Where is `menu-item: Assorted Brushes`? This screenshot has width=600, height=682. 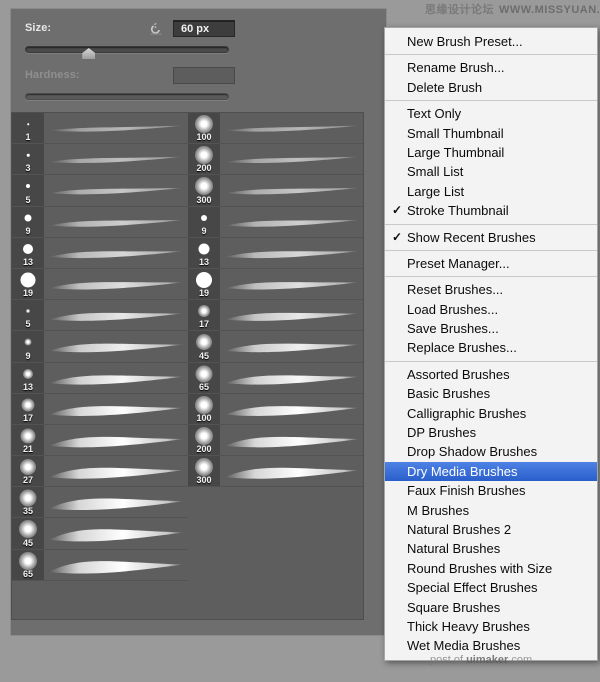
menu-item: Assorted Brushes is located at coordinates (491, 374).